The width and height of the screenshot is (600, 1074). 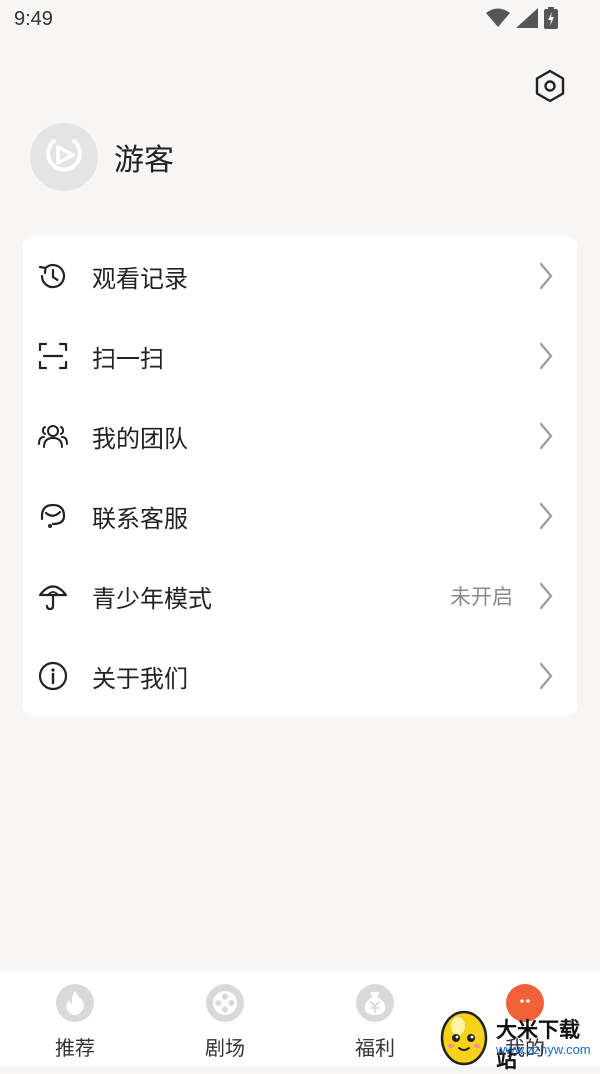 What do you see at coordinates (300, 516) in the screenshot?
I see `menu-item-contact-support: 联系客服` at bounding box center [300, 516].